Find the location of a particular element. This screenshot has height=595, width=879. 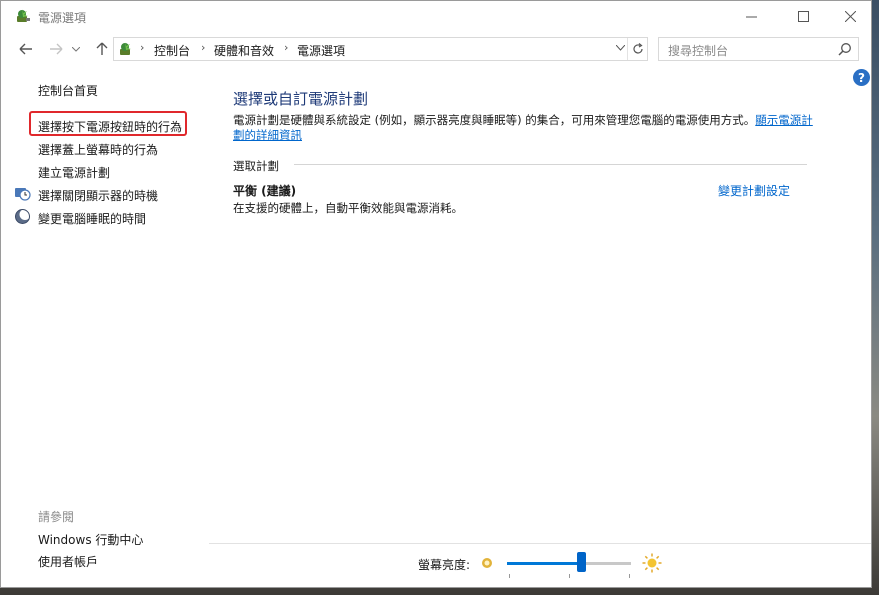

title-bar: 電源選項 is located at coordinates (436, 16).